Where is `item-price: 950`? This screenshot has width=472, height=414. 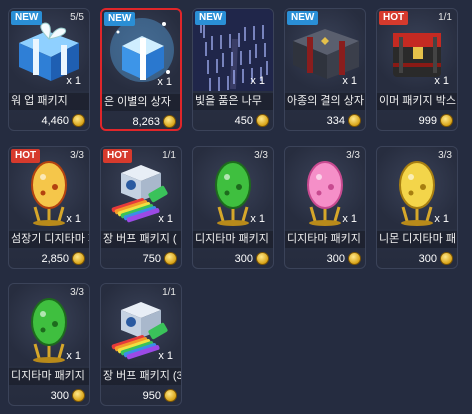 item-price: 950 is located at coordinates (151, 396).